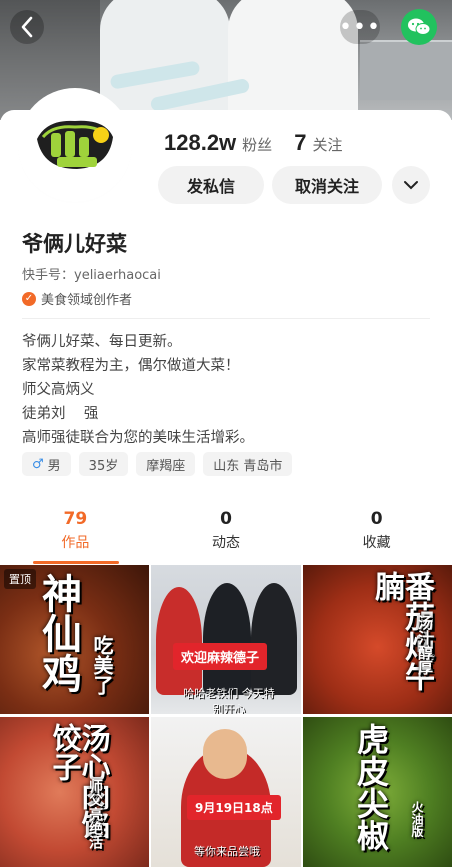 The width and height of the screenshot is (452, 868). I want to click on video-subtitle: 汤汁醇厚, so click(425, 645).